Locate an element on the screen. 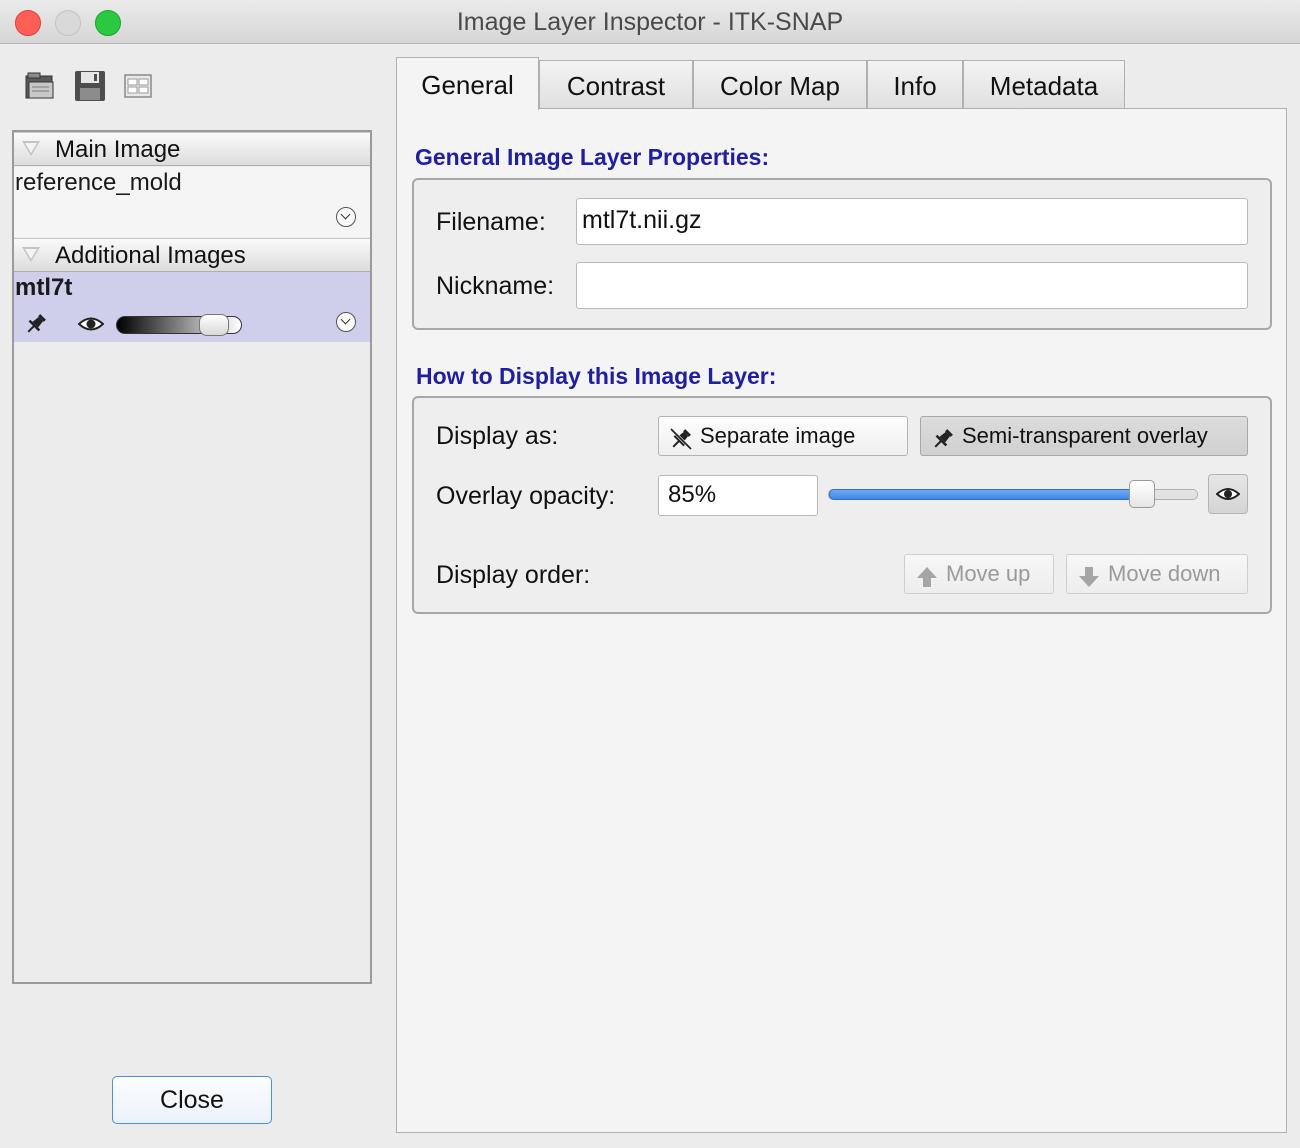  button-label: Separate image is located at coordinates (778, 435).